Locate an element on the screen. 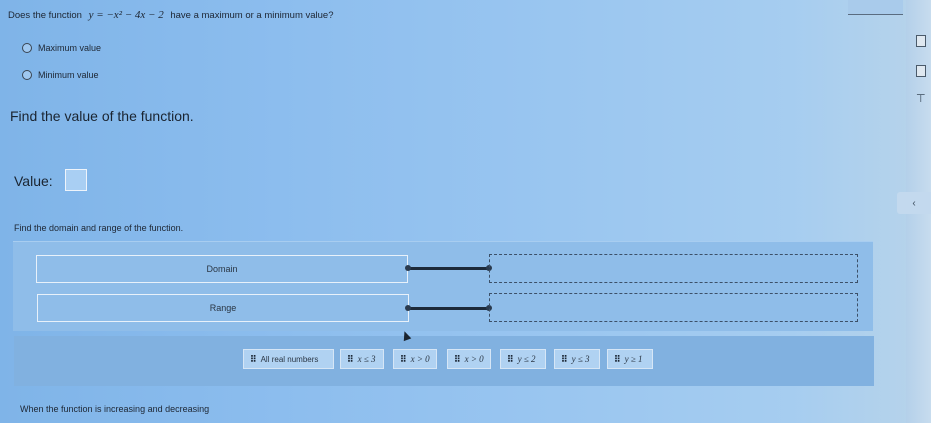  domain-label: Domain is located at coordinates (222, 269).